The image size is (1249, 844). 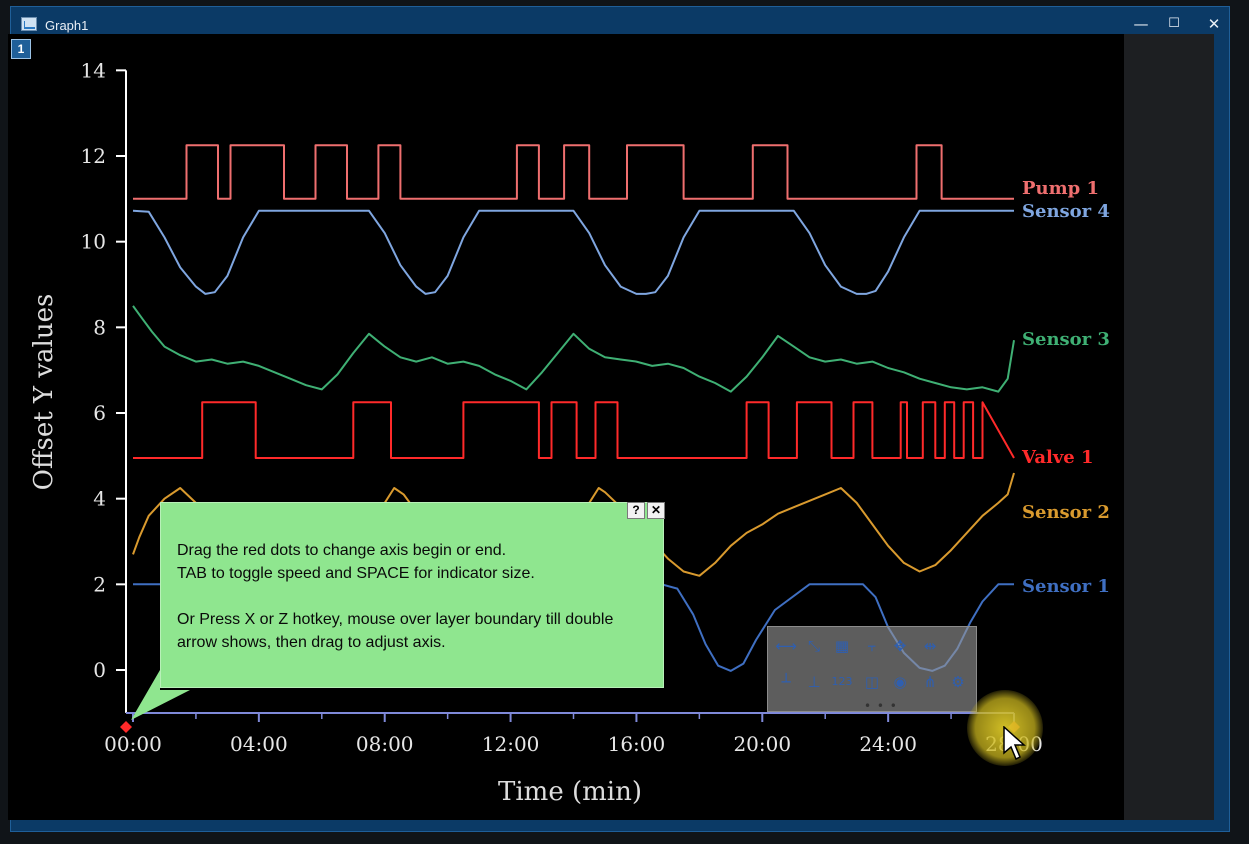 I want to click on y-tick-label: 6, so click(x=99, y=413).